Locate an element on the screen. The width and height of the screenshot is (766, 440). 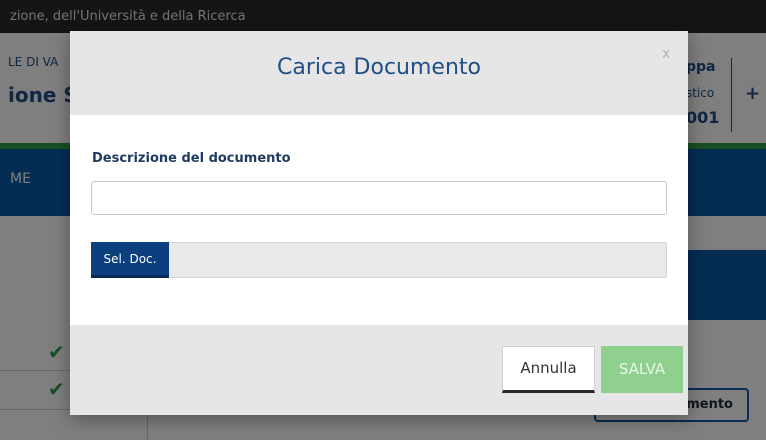
description-label: Descrizione del documento is located at coordinates (191, 158).